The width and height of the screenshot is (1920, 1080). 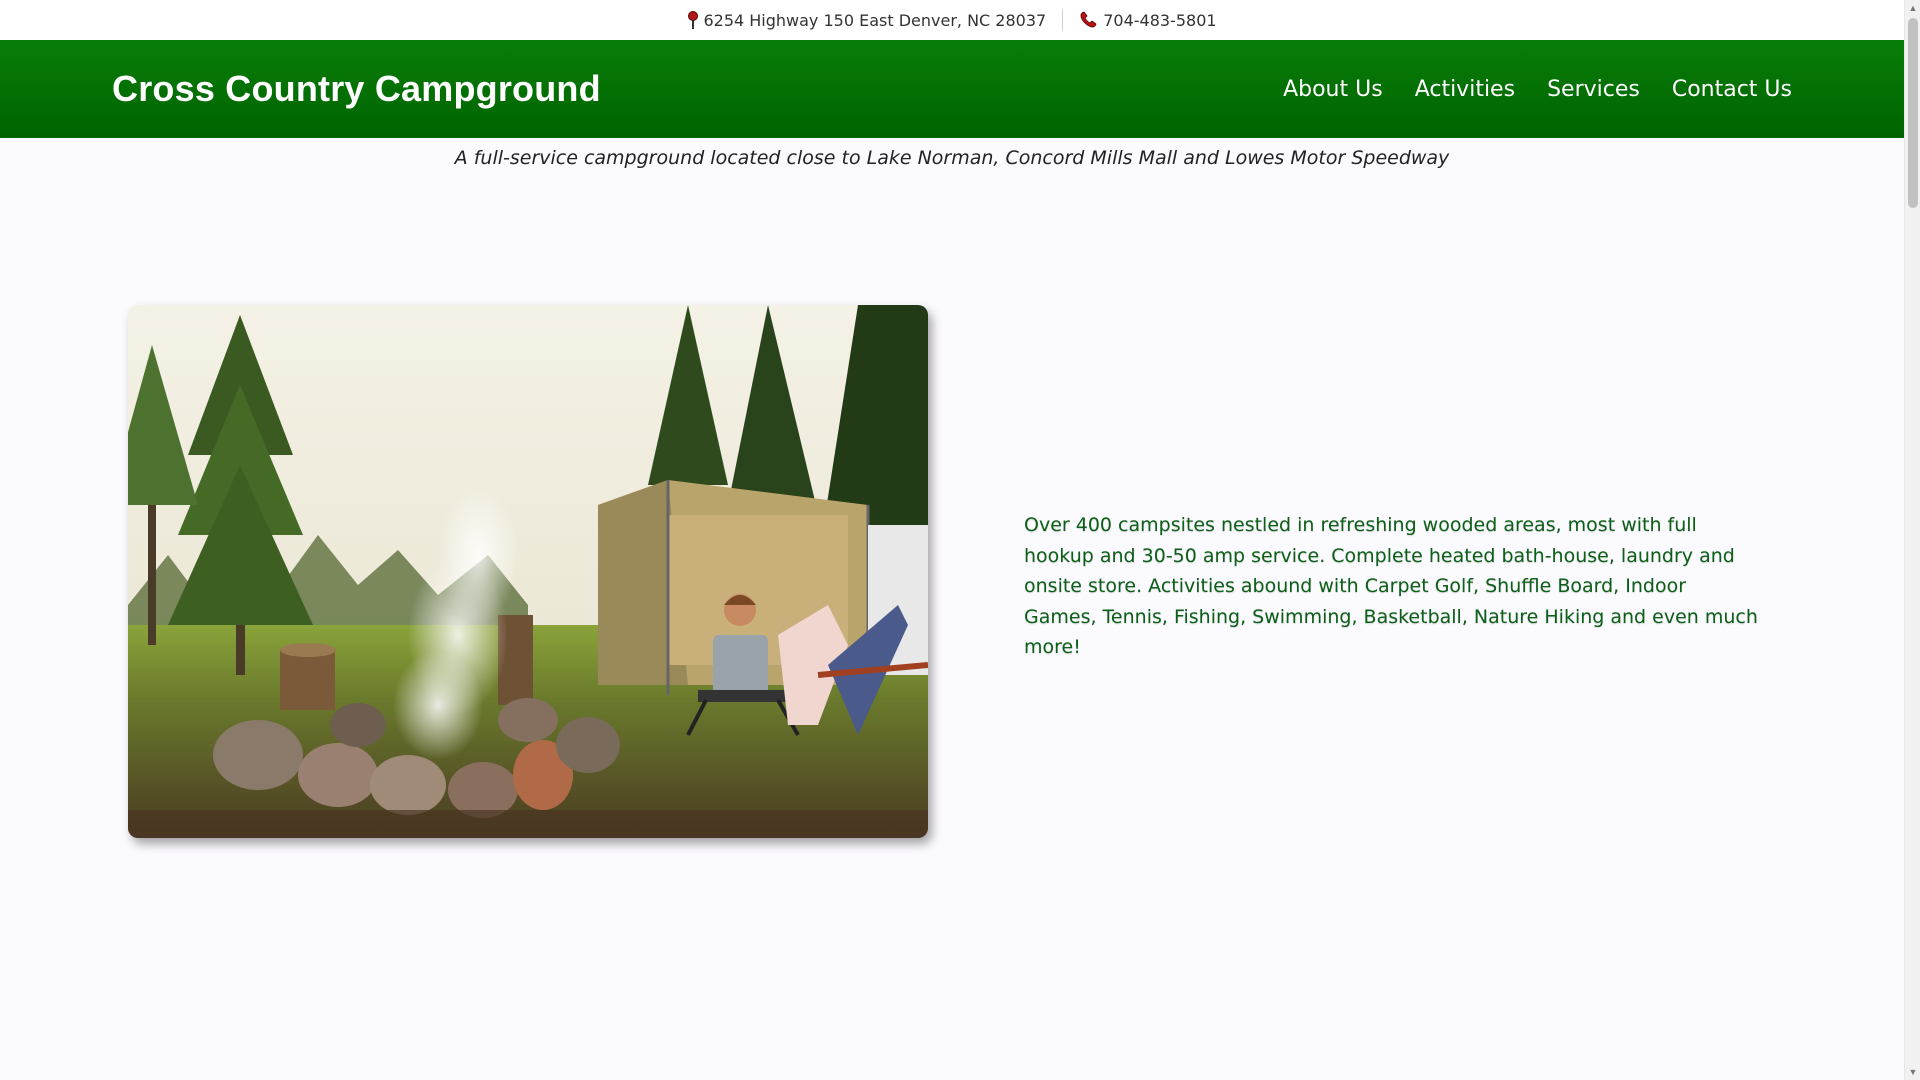 What do you see at coordinates (1160, 20) in the screenshot?
I see `phone-text: 704-483-5801` at bounding box center [1160, 20].